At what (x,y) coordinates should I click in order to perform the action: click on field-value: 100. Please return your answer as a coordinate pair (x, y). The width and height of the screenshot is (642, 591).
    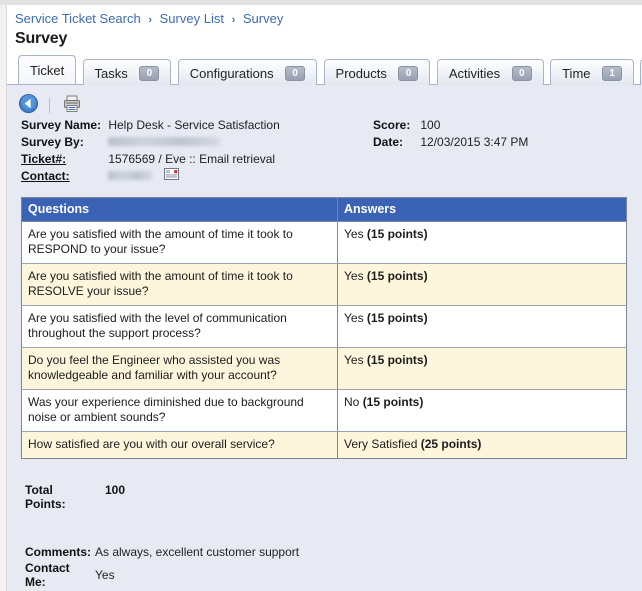
    Looking at the image, I should click on (430, 125).